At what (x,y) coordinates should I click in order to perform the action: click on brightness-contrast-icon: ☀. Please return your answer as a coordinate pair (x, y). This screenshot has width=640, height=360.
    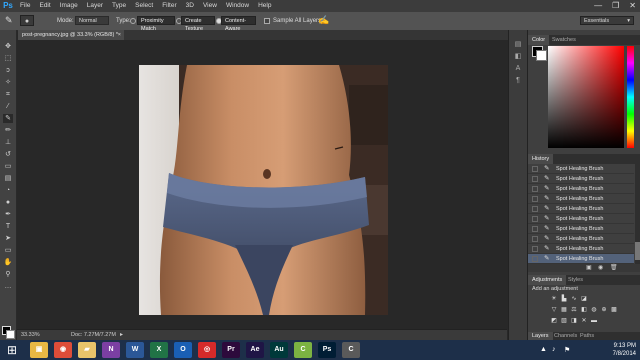
    Looking at the image, I should click on (554, 299).